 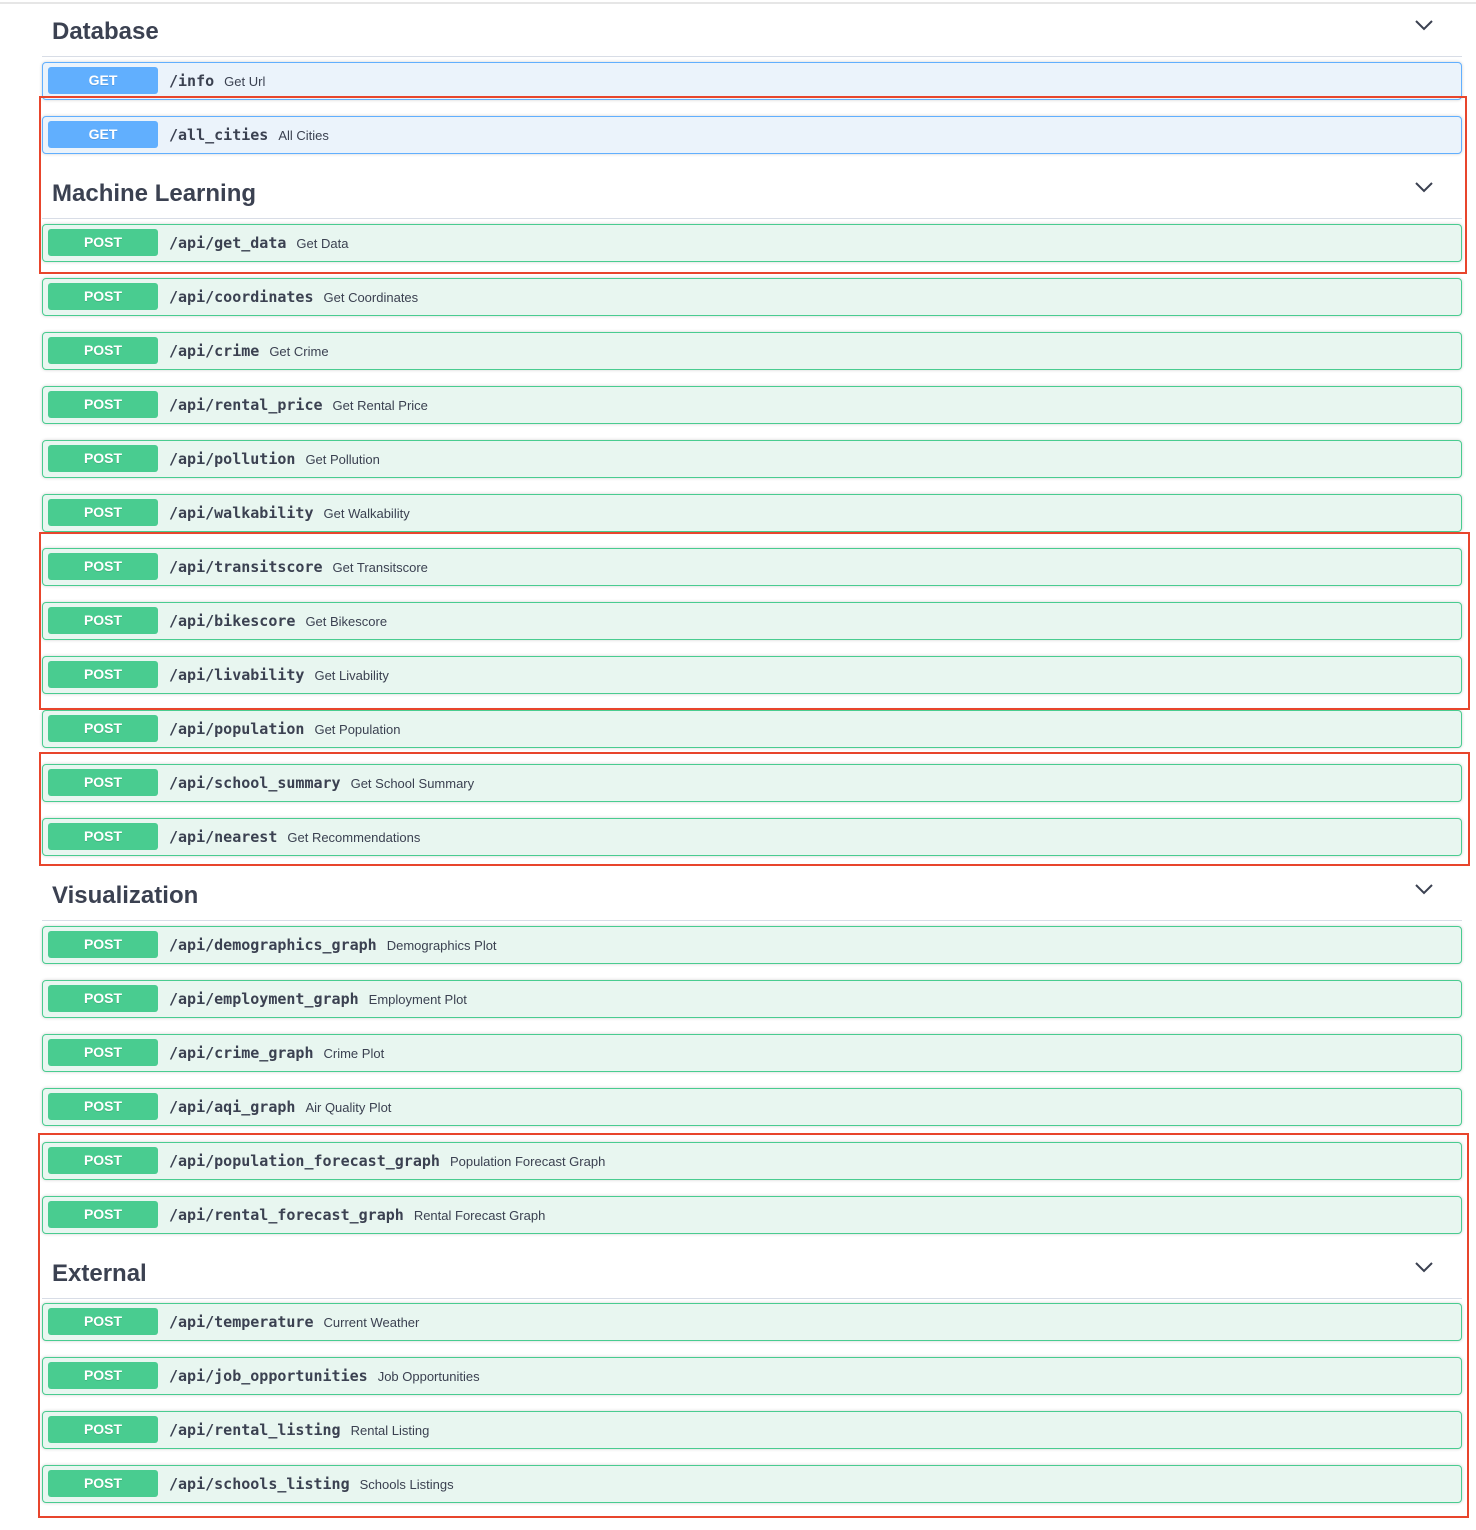 What do you see at coordinates (752, 81) in the screenshot?
I see `operation-get-info: GET /info Get Url` at bounding box center [752, 81].